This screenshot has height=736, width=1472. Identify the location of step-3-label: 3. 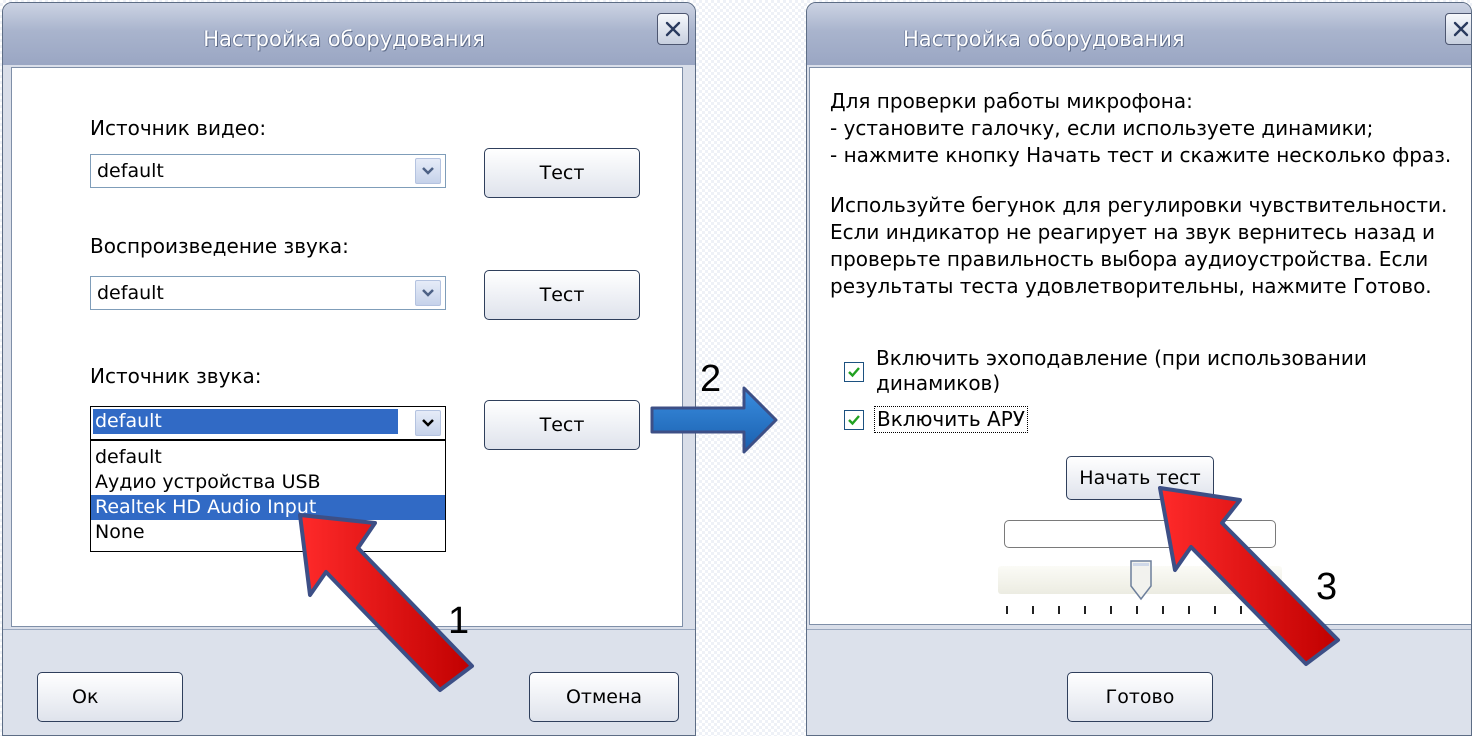
(1327, 587).